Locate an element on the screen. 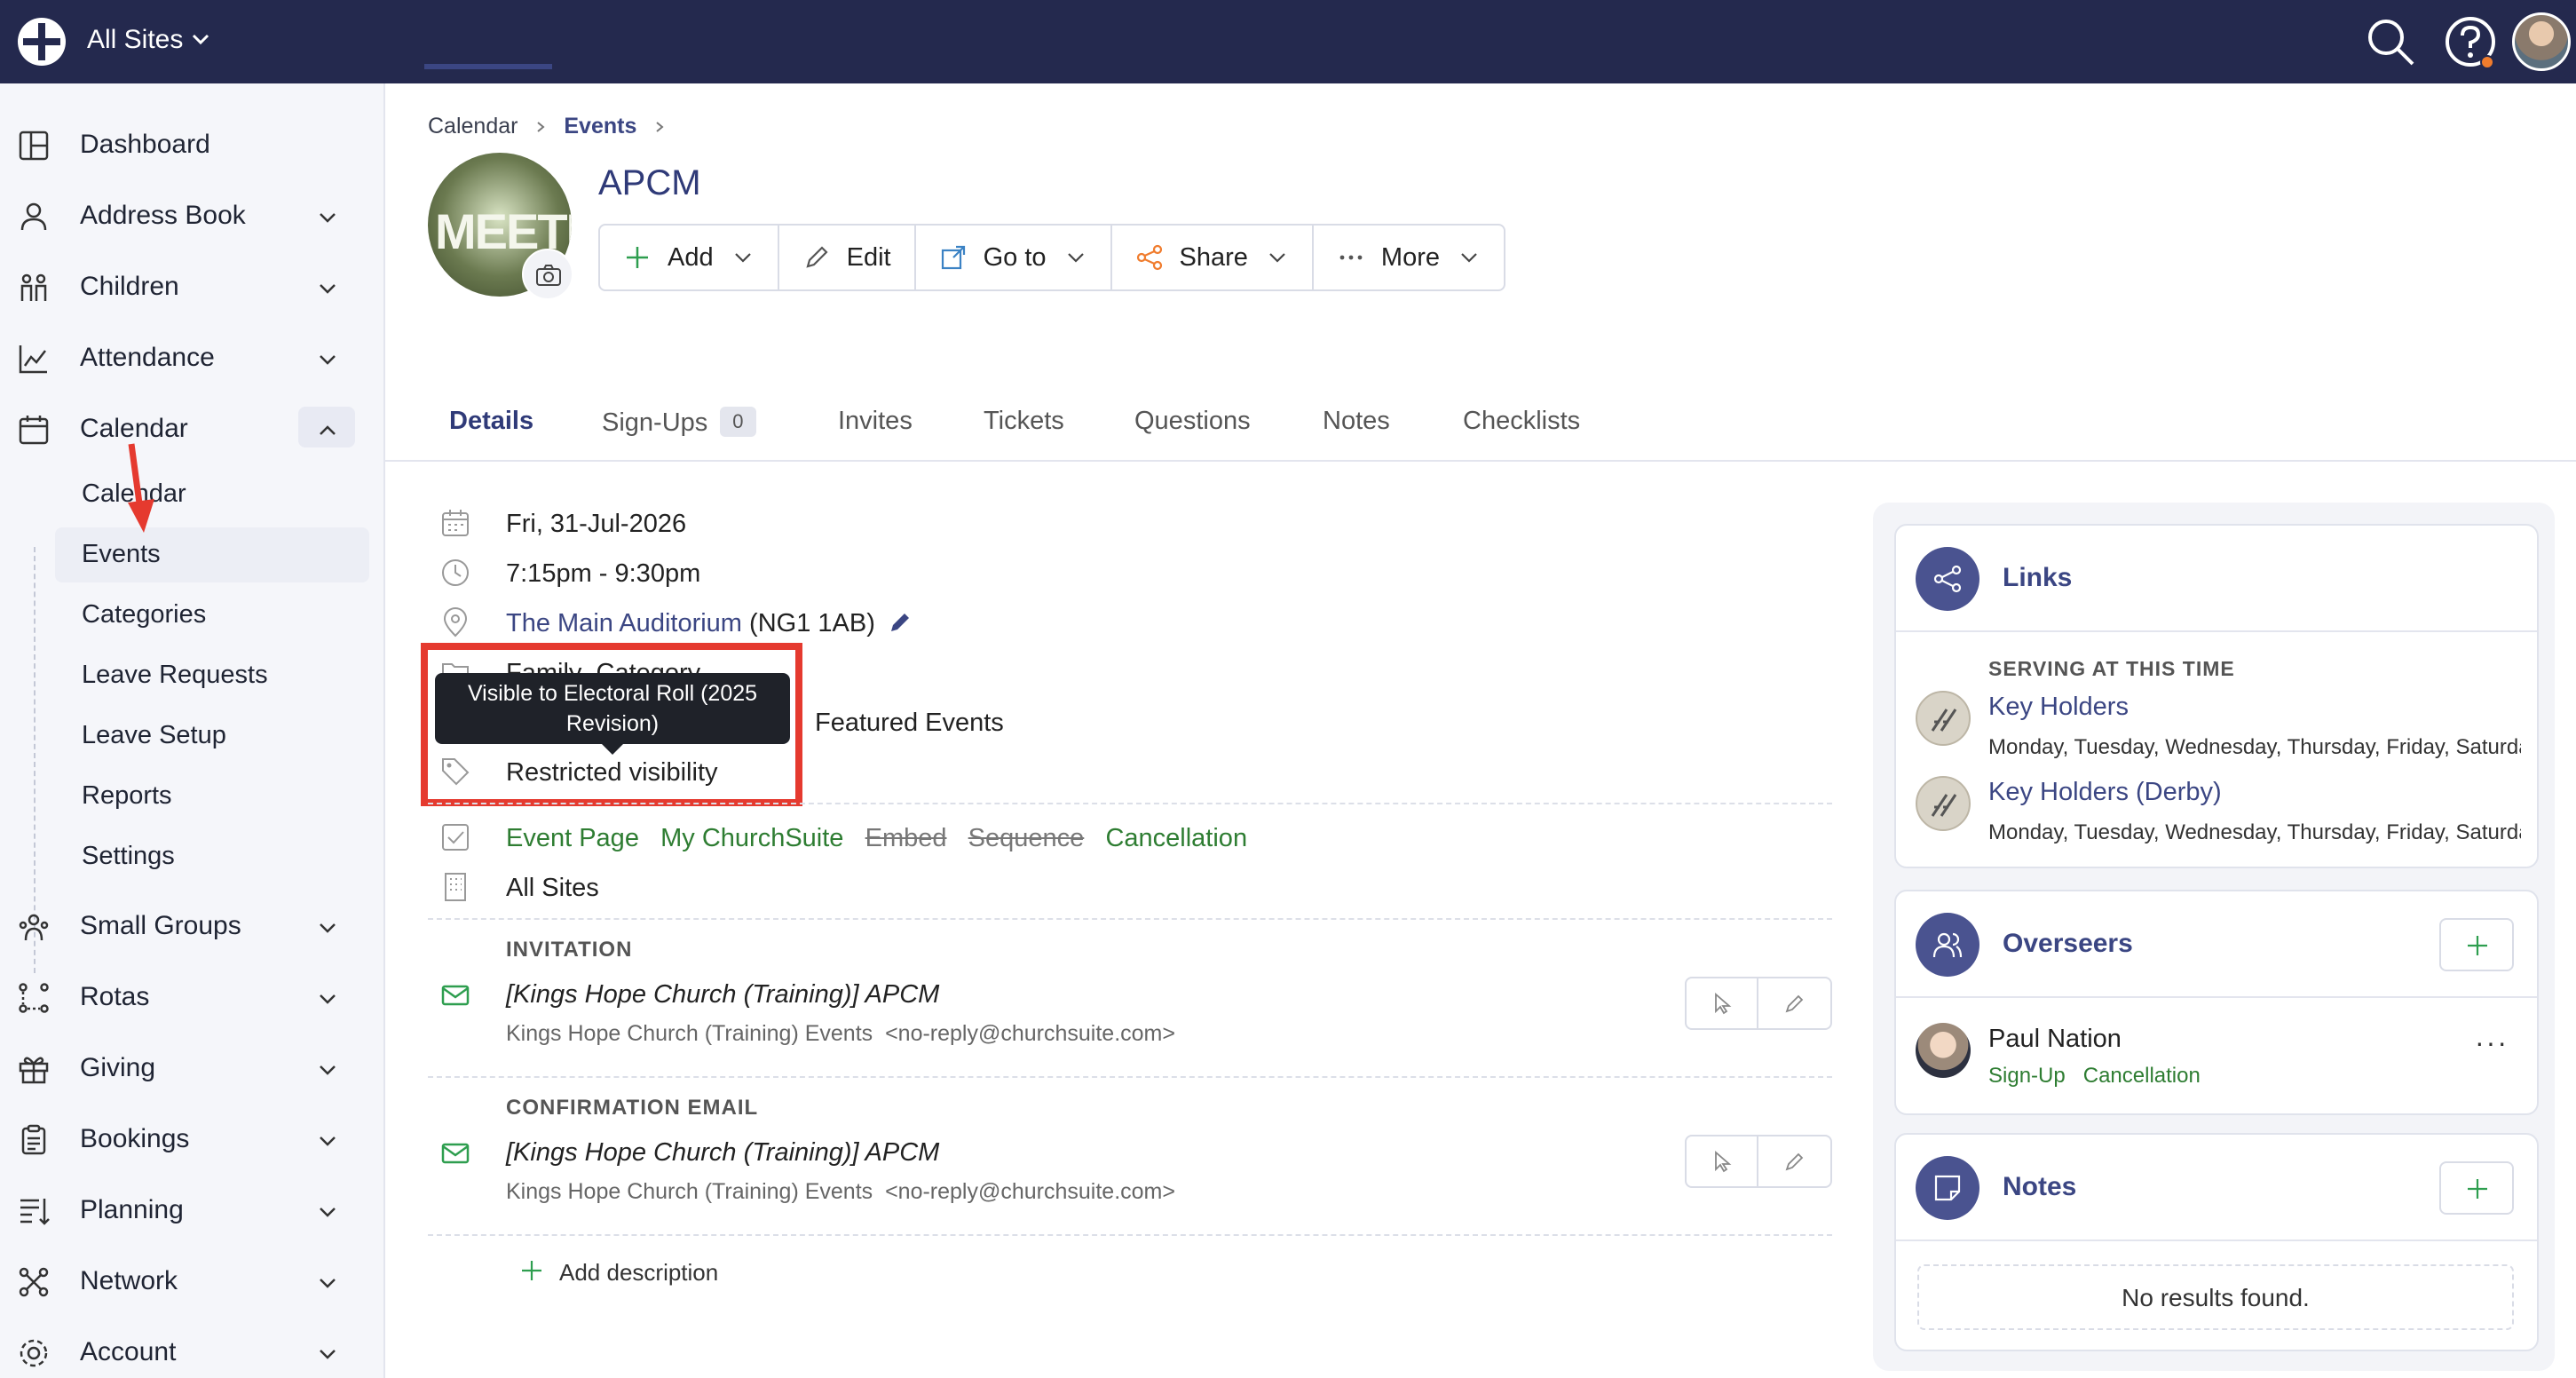 The image size is (2576, 1378). overseers-card-header: Overseers is located at coordinates (2216, 945).